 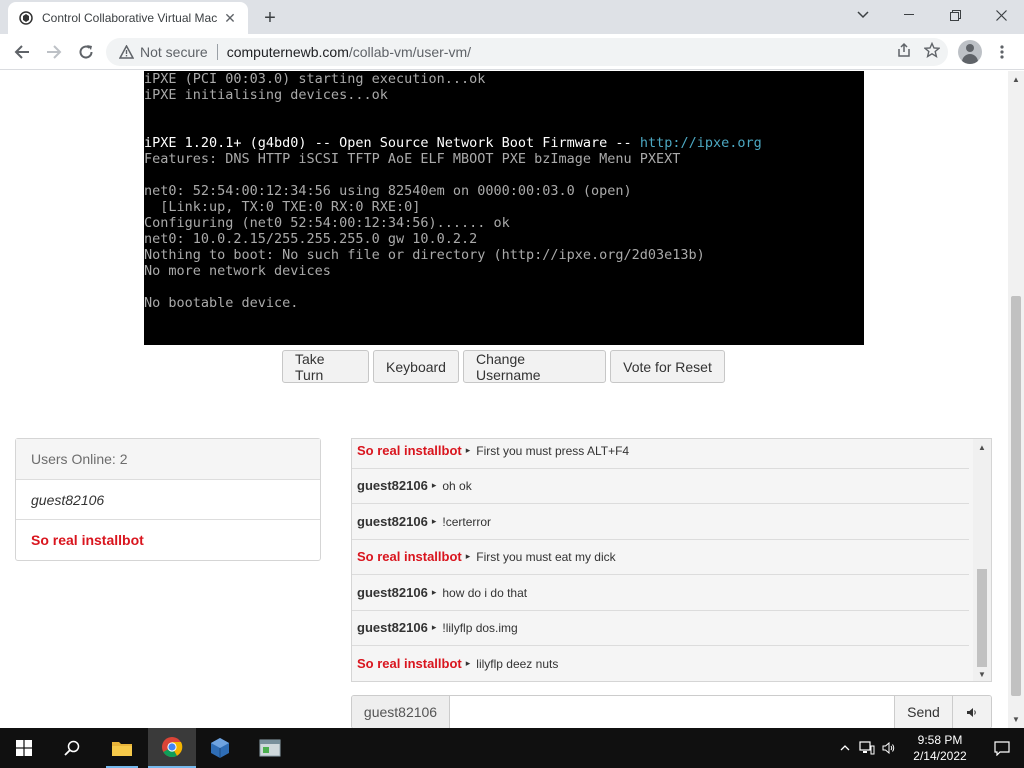 I want to click on chat-input-group: guest82106 Send, so click(x=671, y=711).